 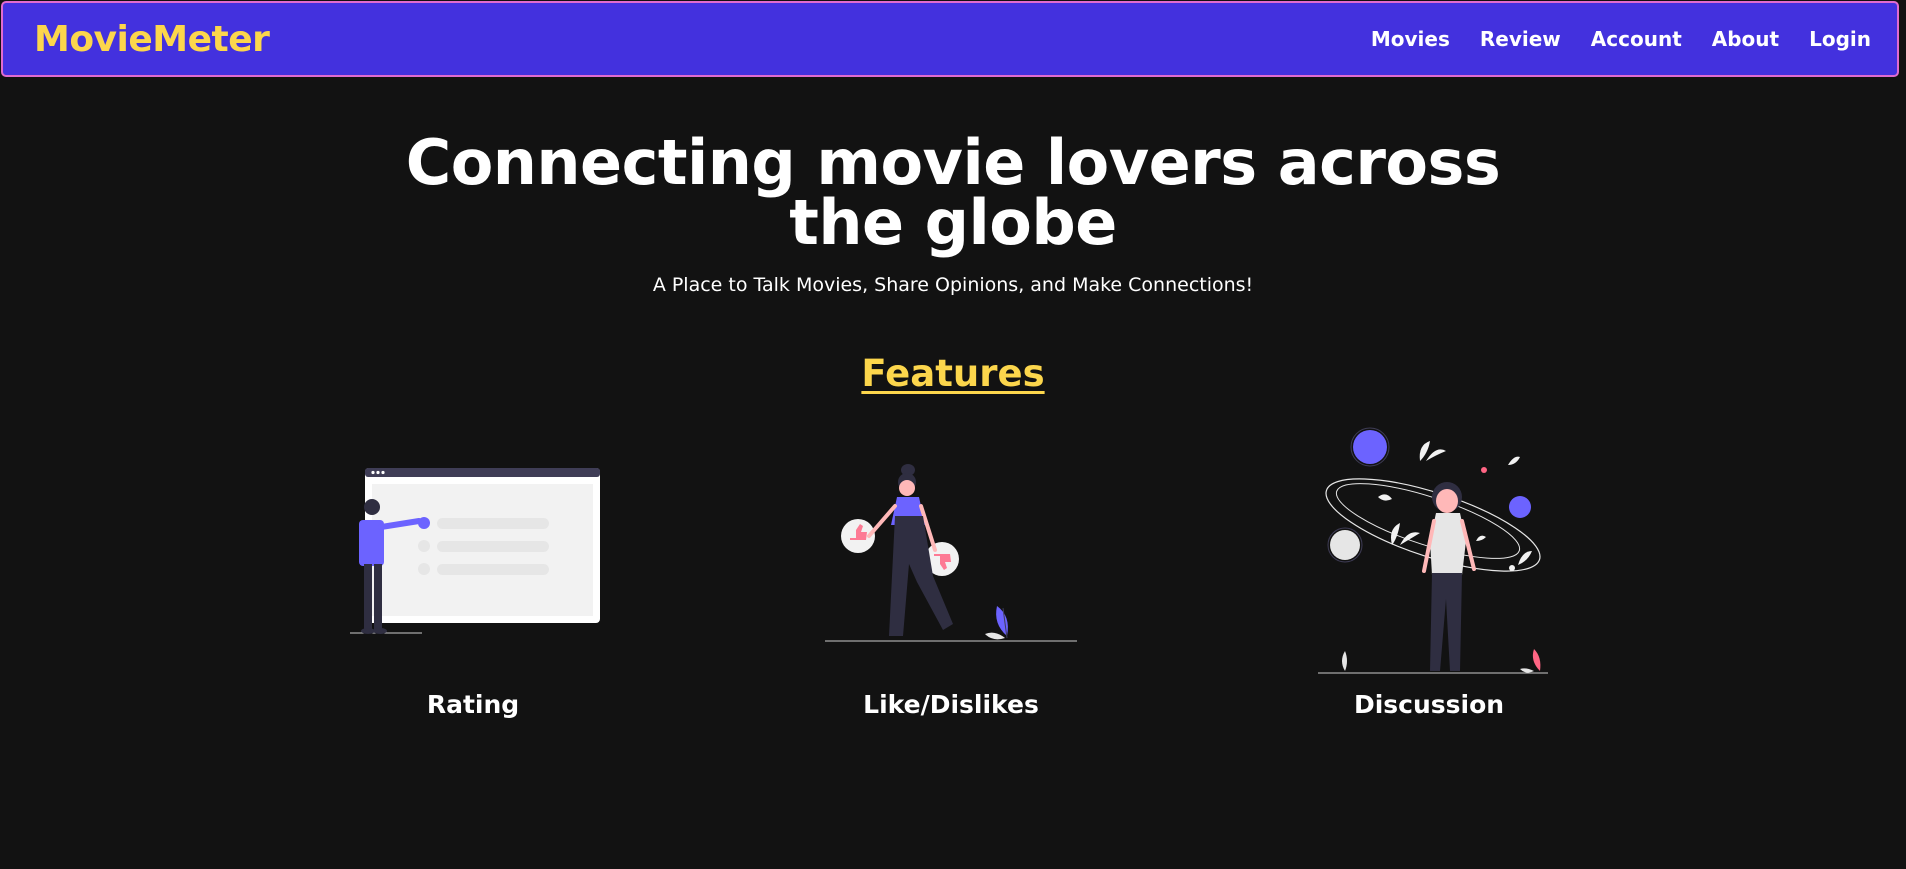 I want to click on nav-link-about: About, so click(x=1745, y=39).